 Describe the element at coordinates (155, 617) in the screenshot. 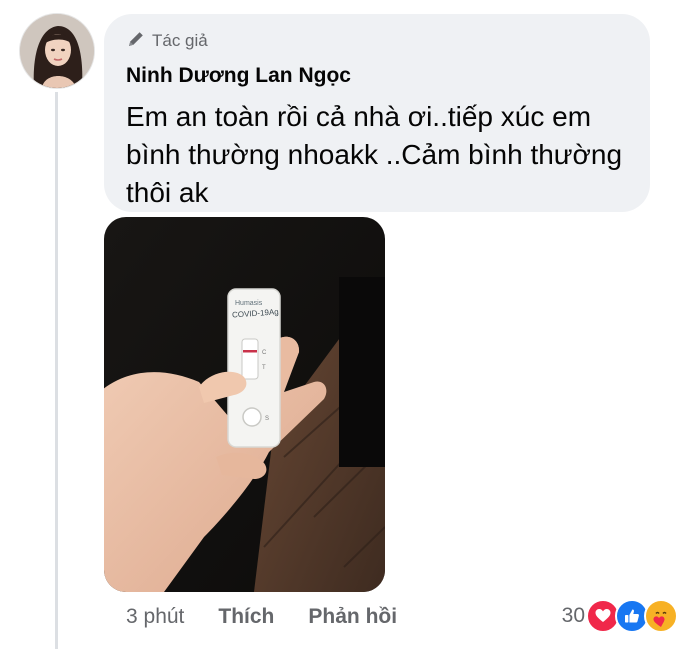

I see `comment-time: 3 phút` at that location.